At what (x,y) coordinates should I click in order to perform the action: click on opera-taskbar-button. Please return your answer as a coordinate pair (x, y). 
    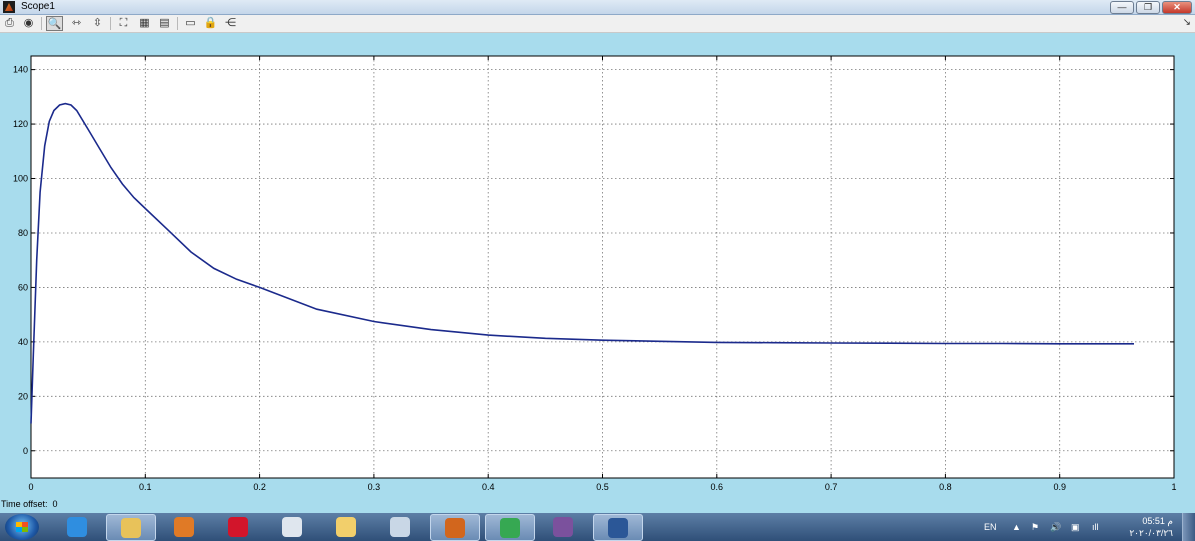
    Looking at the image, I should click on (238, 526).